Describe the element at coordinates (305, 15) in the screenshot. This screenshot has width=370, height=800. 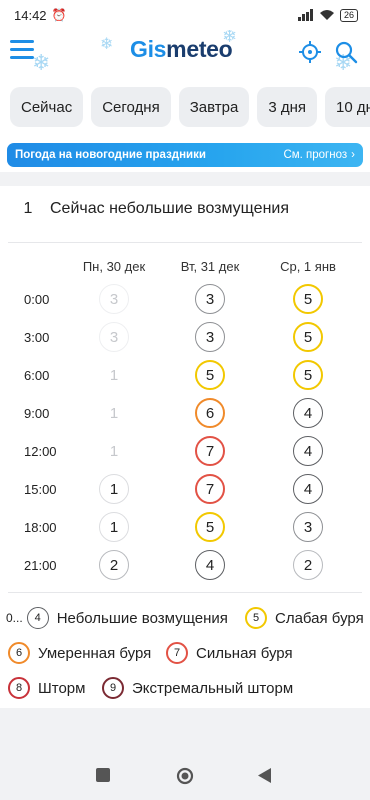
I see `signal-icon` at that location.